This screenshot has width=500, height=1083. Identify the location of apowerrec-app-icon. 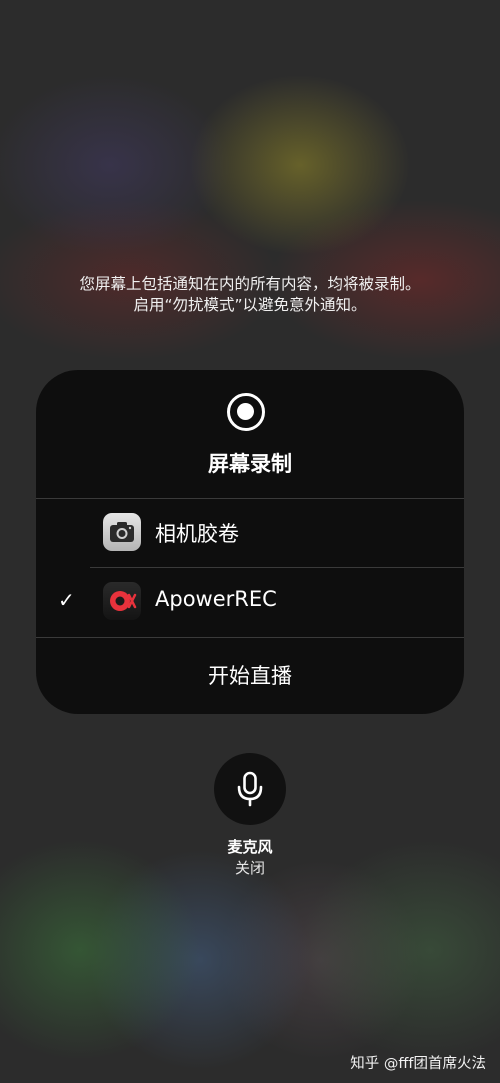
(122, 601).